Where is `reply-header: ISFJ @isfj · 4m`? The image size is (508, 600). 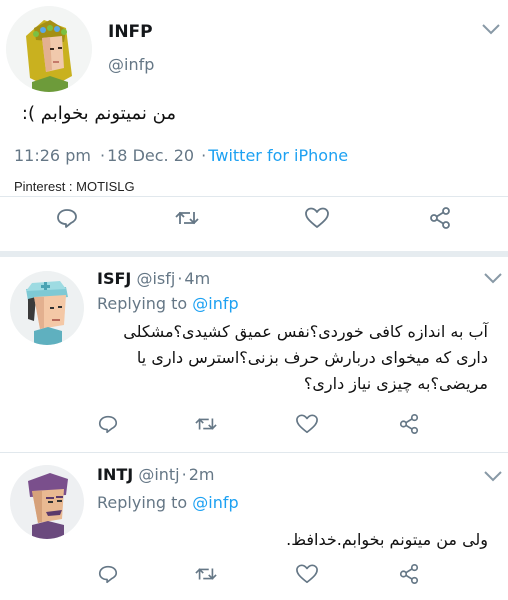
reply-header: ISFJ @isfj · 4m is located at coordinates (153, 278).